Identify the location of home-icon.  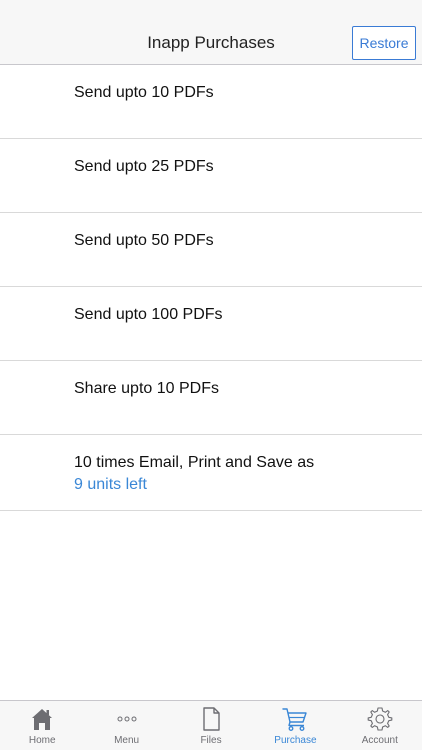
(42, 719).